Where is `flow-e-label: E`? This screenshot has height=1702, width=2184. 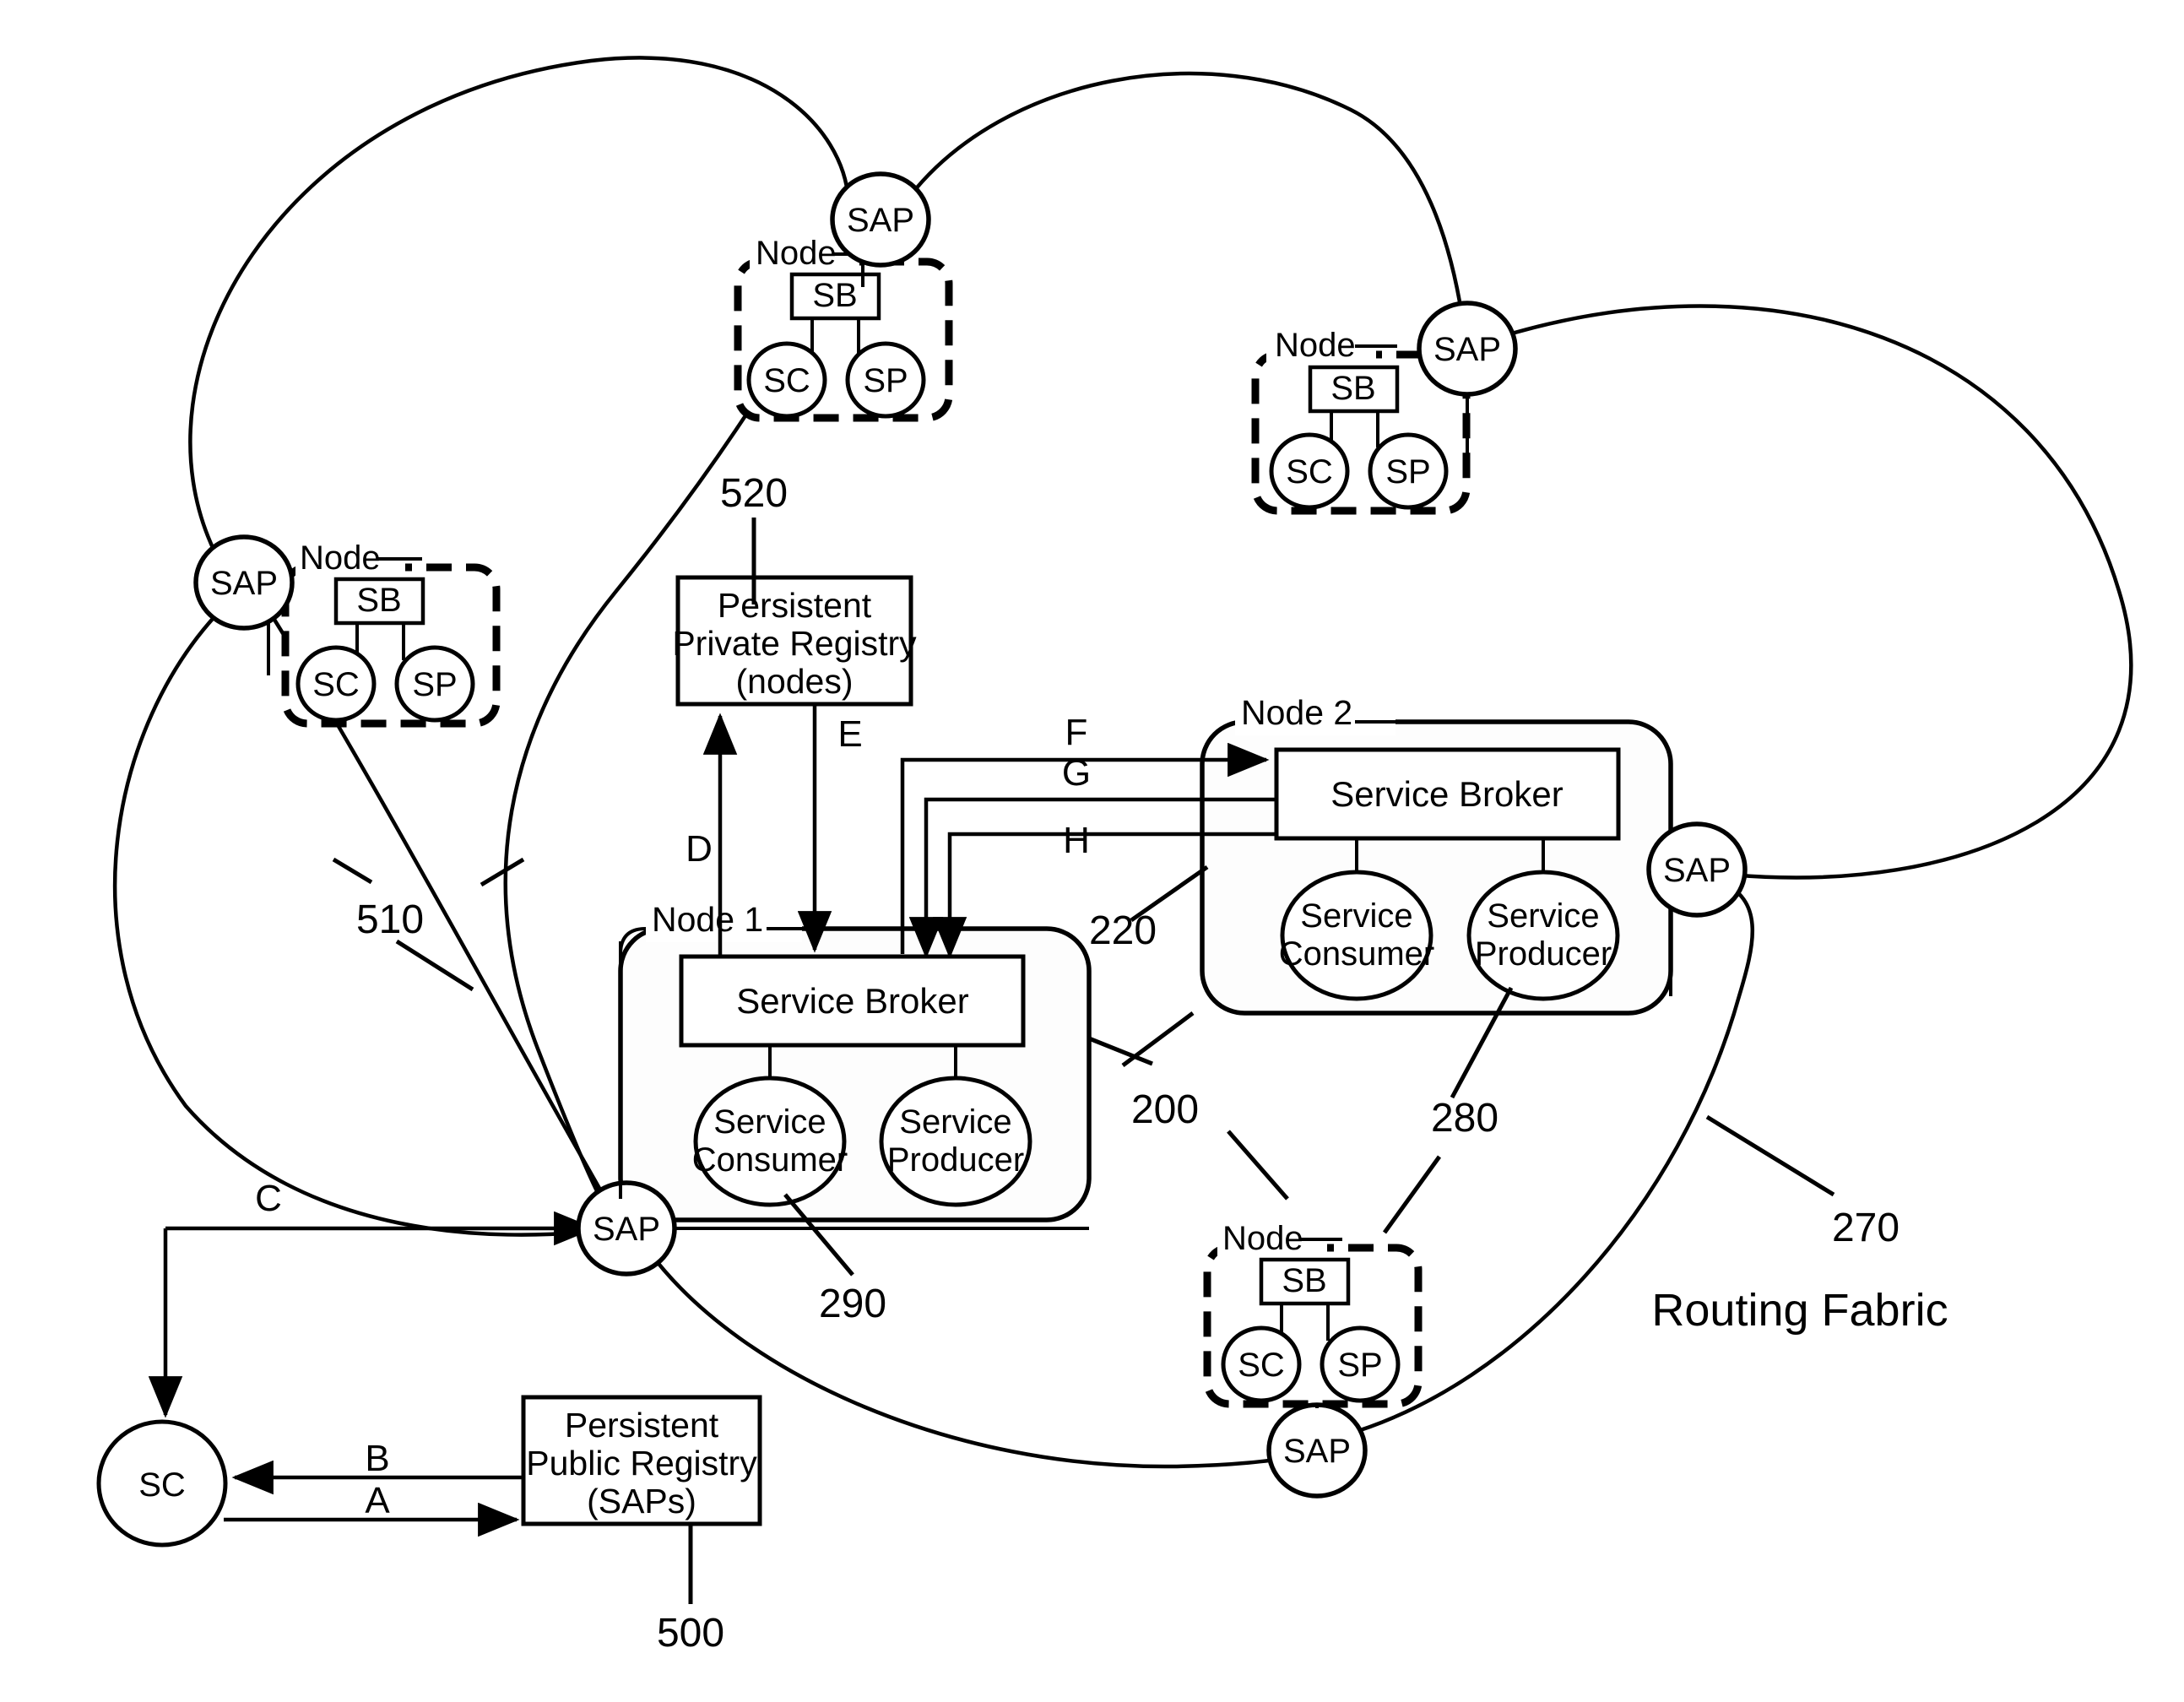 flow-e-label: E is located at coordinates (849, 734).